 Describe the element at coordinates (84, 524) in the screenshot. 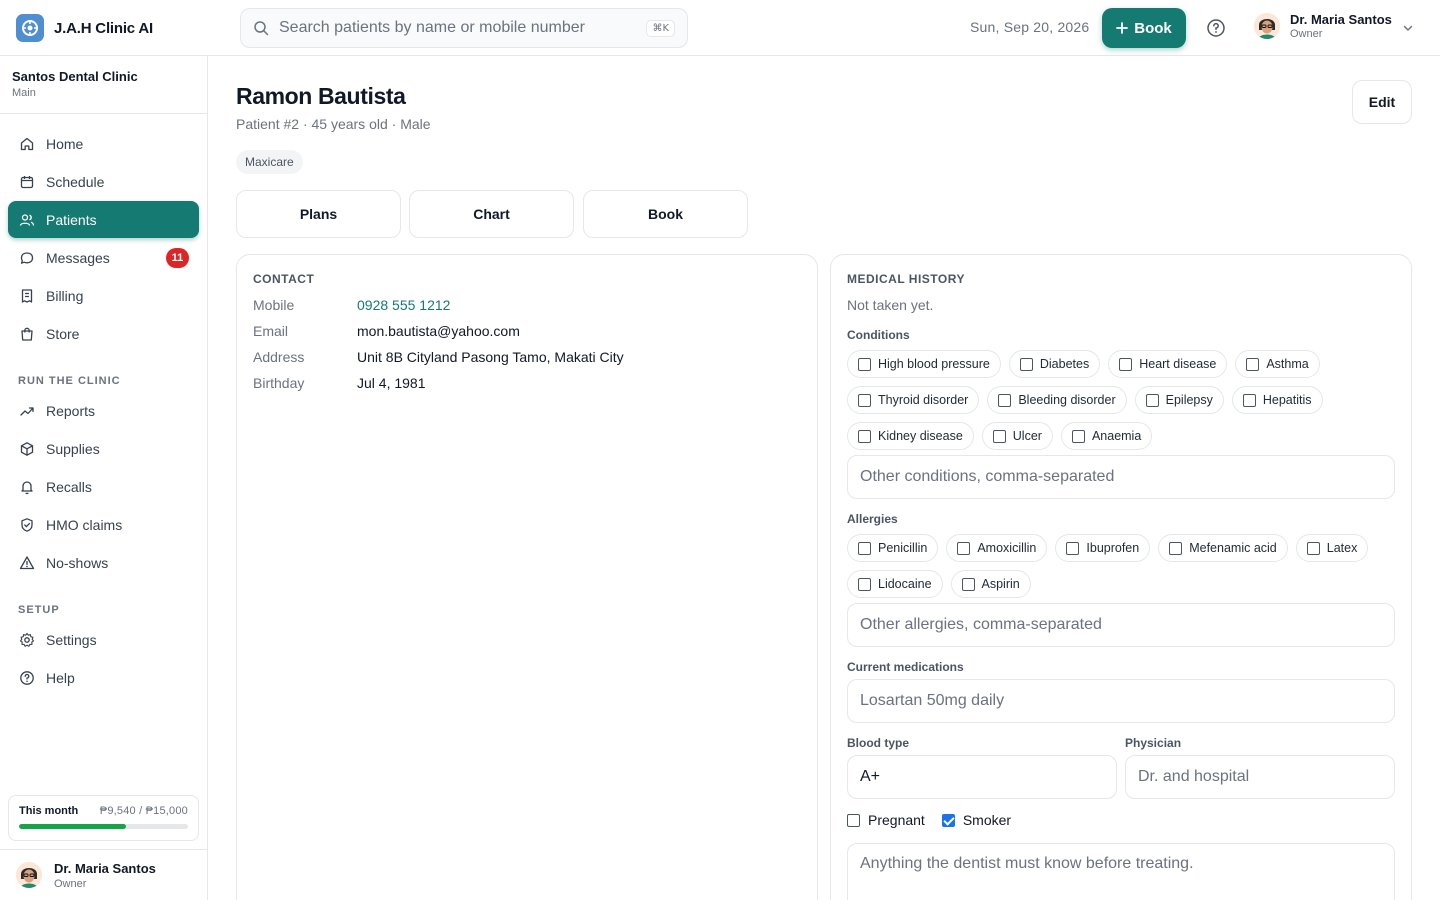

I see `sidebar-item-label: HMO claims` at that location.